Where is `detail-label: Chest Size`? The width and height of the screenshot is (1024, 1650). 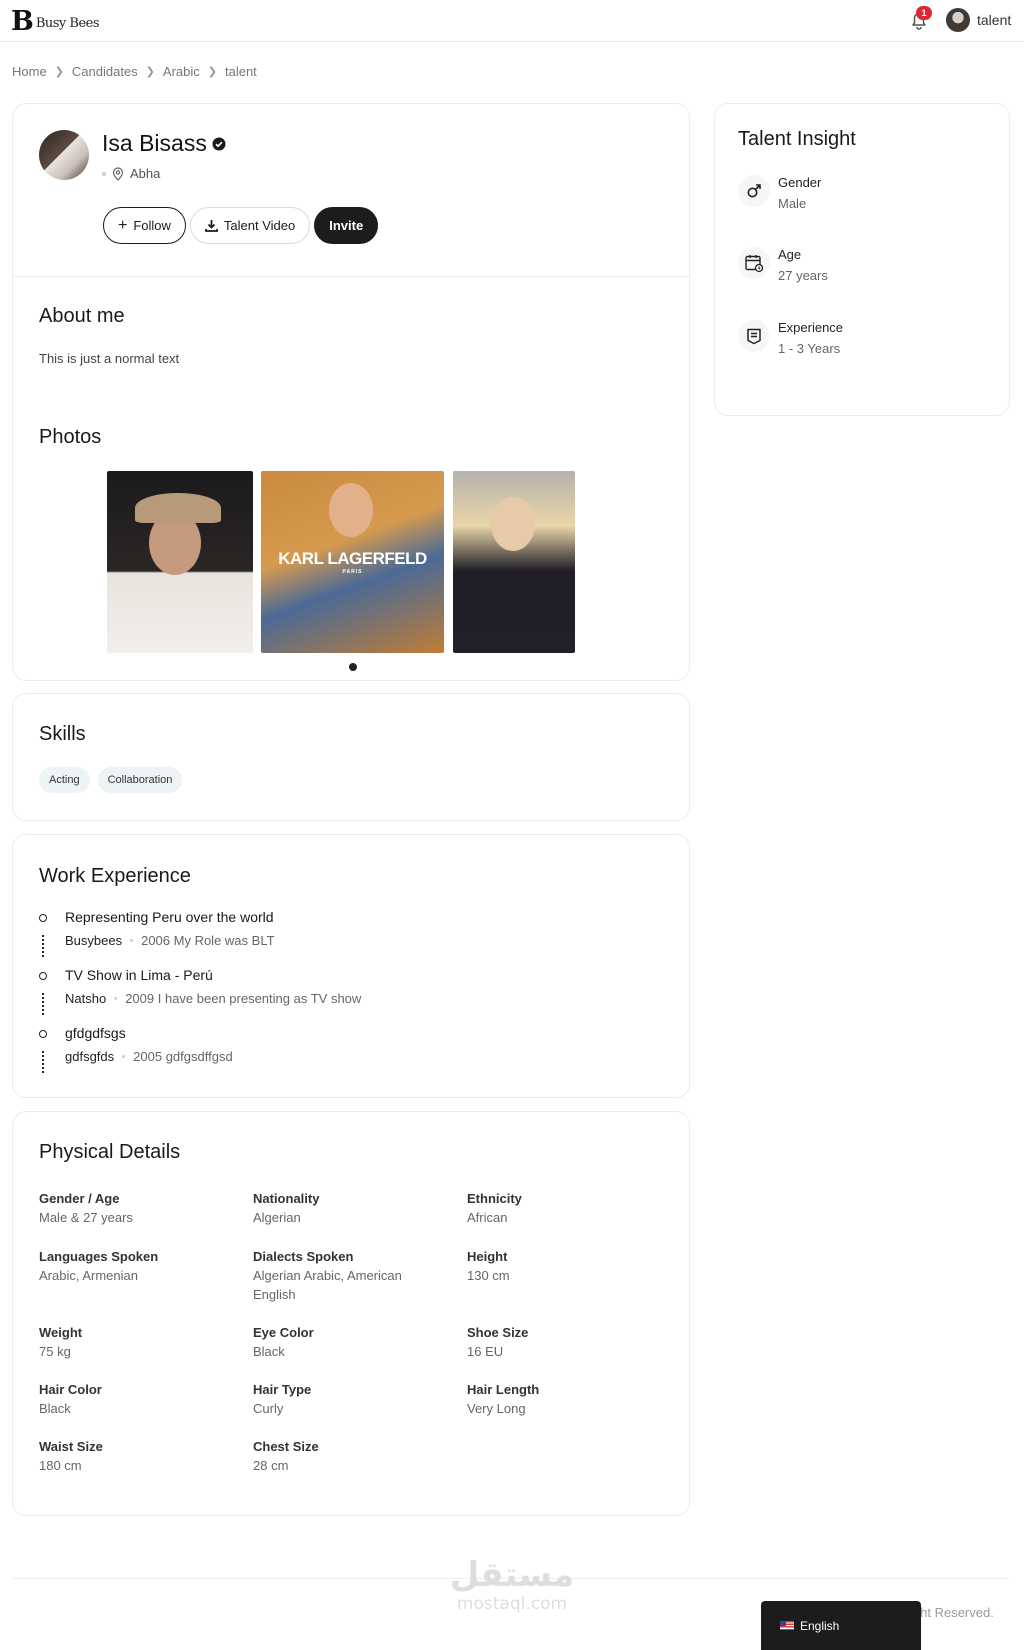
detail-label: Chest Size is located at coordinates (286, 1446).